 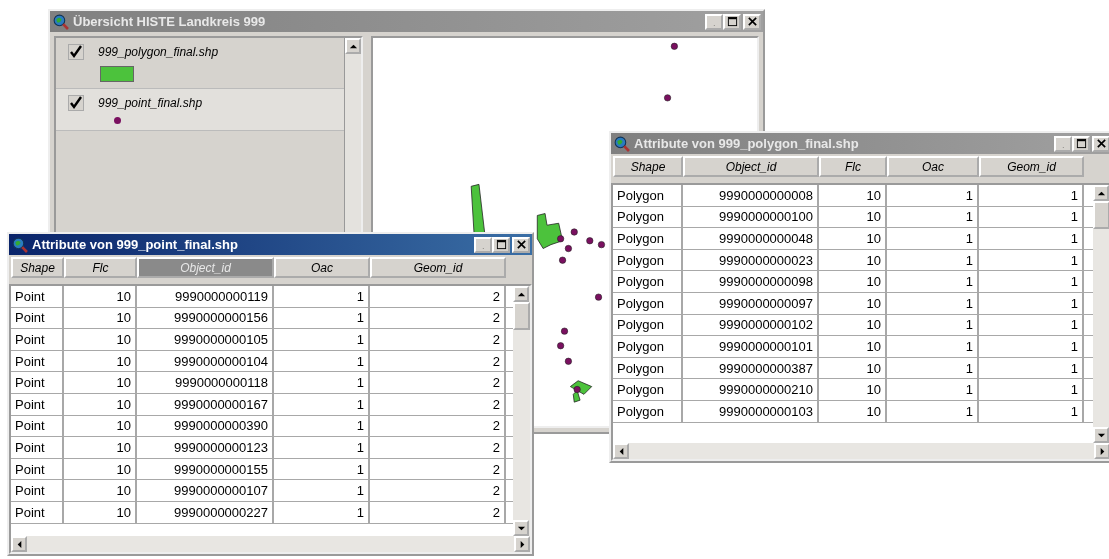 I want to click on table-cell: 9990000000156, so click(x=205, y=318).